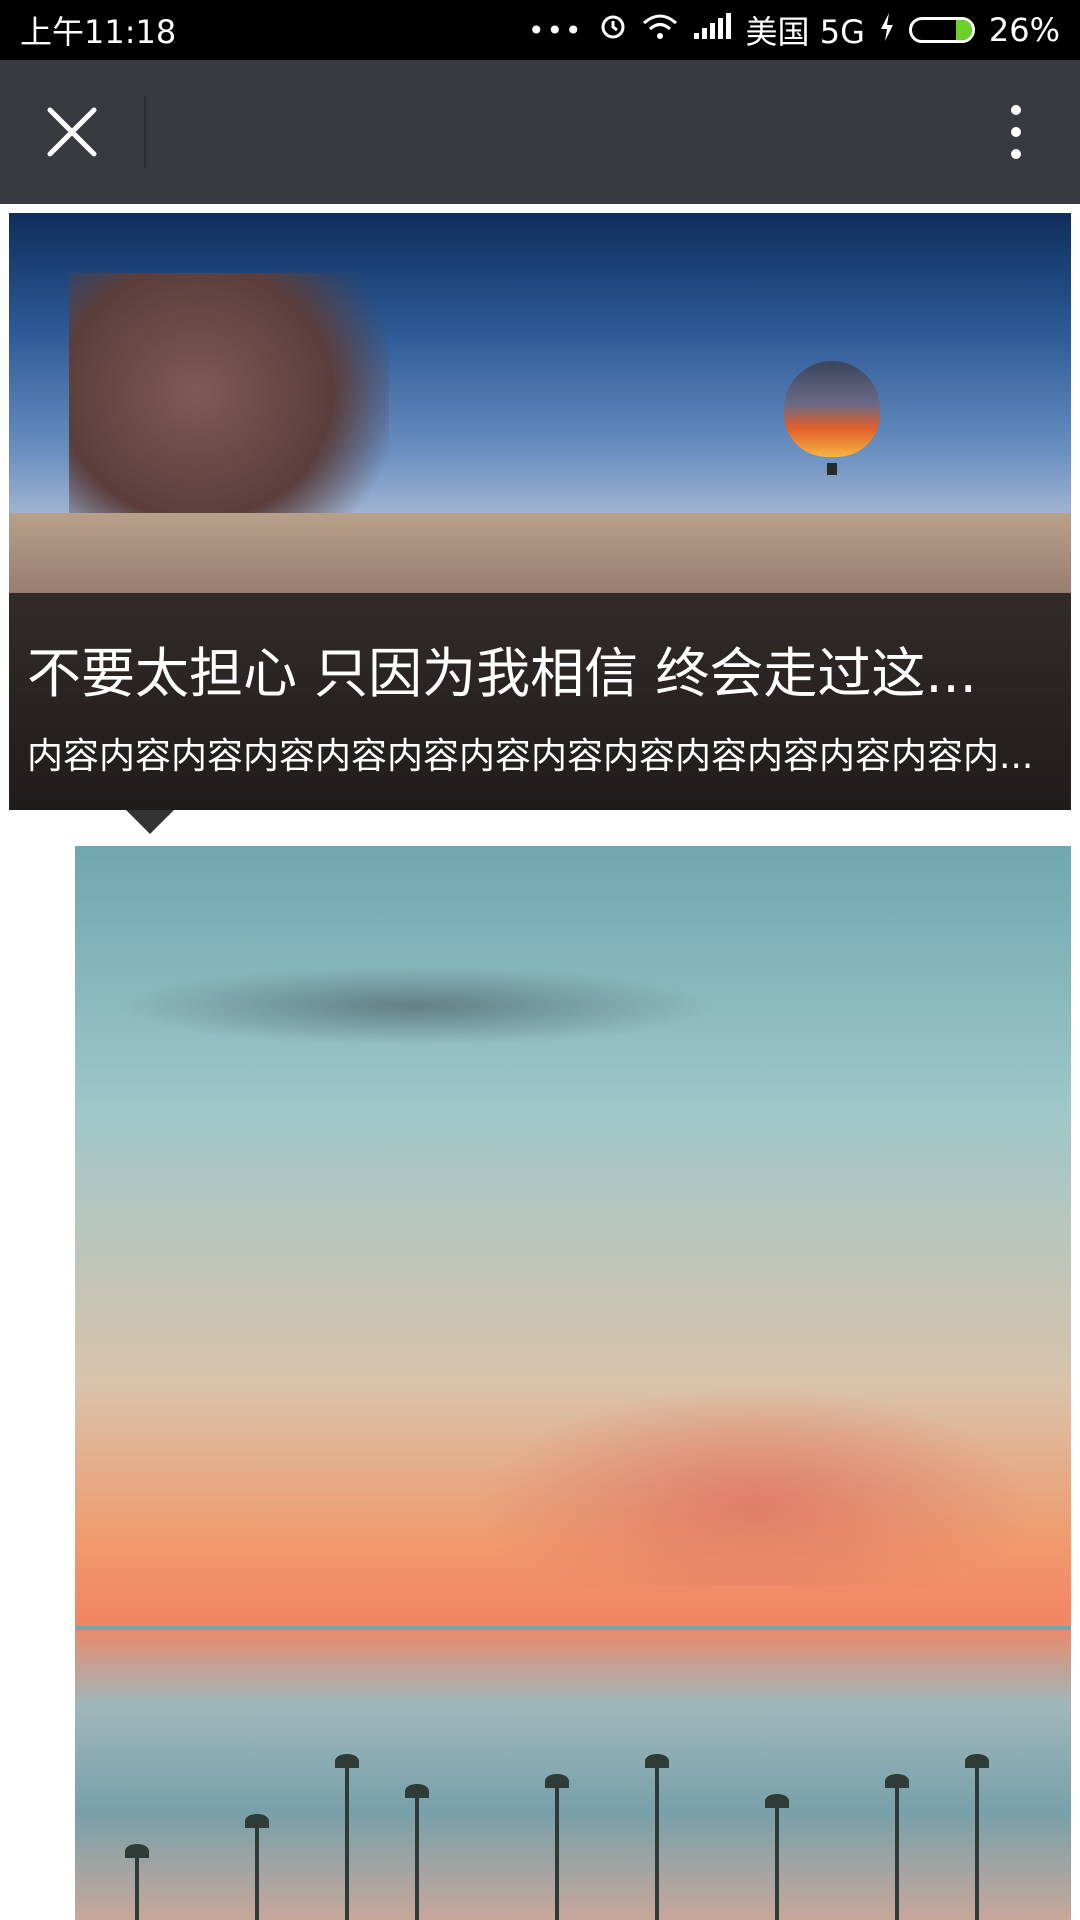 This screenshot has width=1080, height=1920. What do you see at coordinates (573, 1628) in the screenshot?
I see `horizon-line` at bounding box center [573, 1628].